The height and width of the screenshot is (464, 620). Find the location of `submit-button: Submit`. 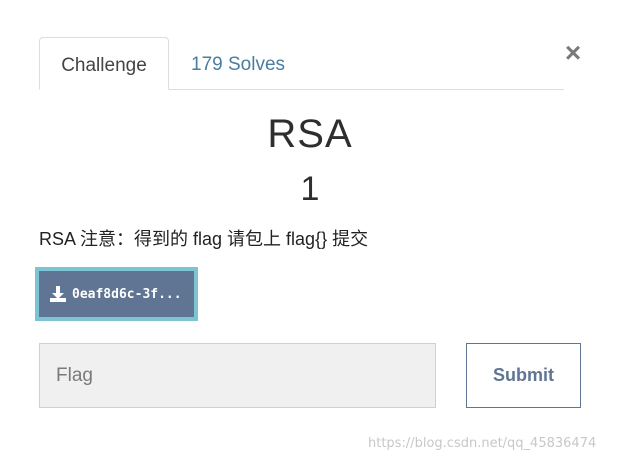

submit-button: Submit is located at coordinates (523, 375).